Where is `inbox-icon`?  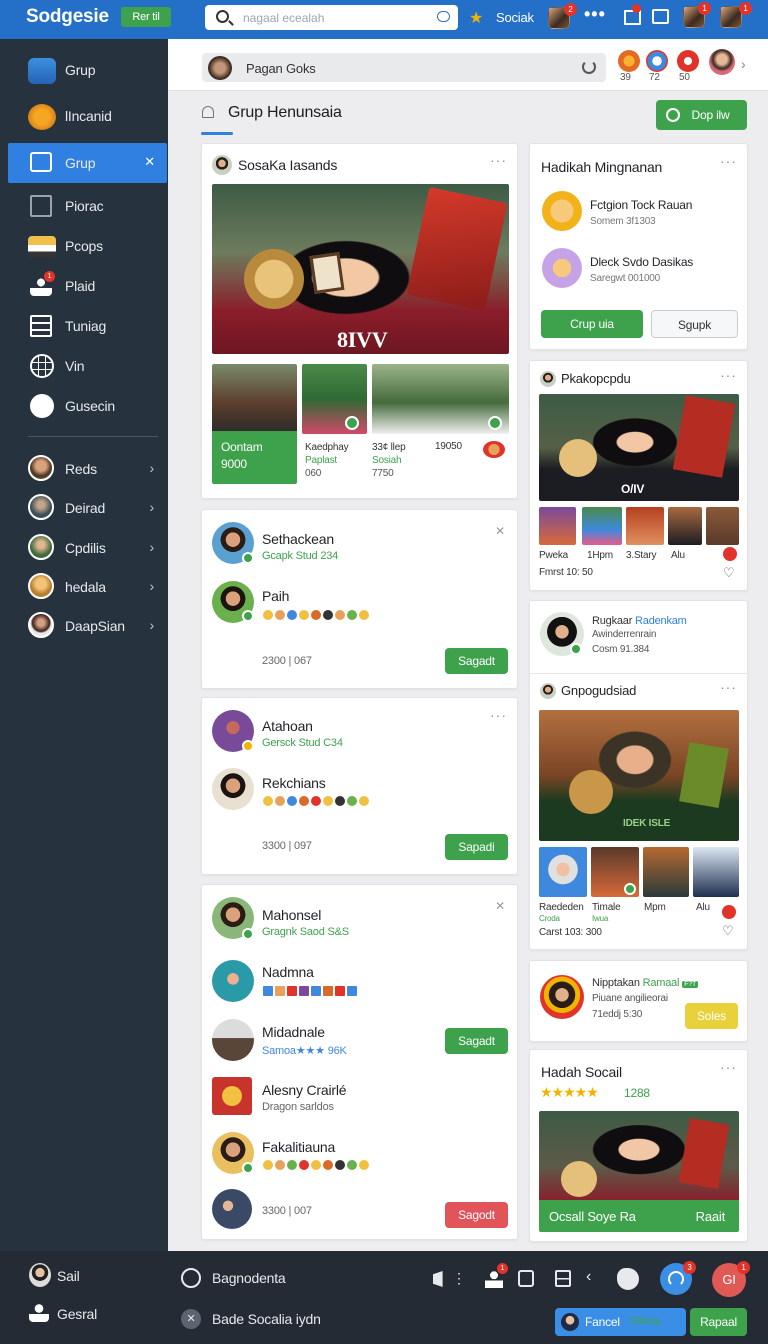 inbox-icon is located at coordinates (660, 16).